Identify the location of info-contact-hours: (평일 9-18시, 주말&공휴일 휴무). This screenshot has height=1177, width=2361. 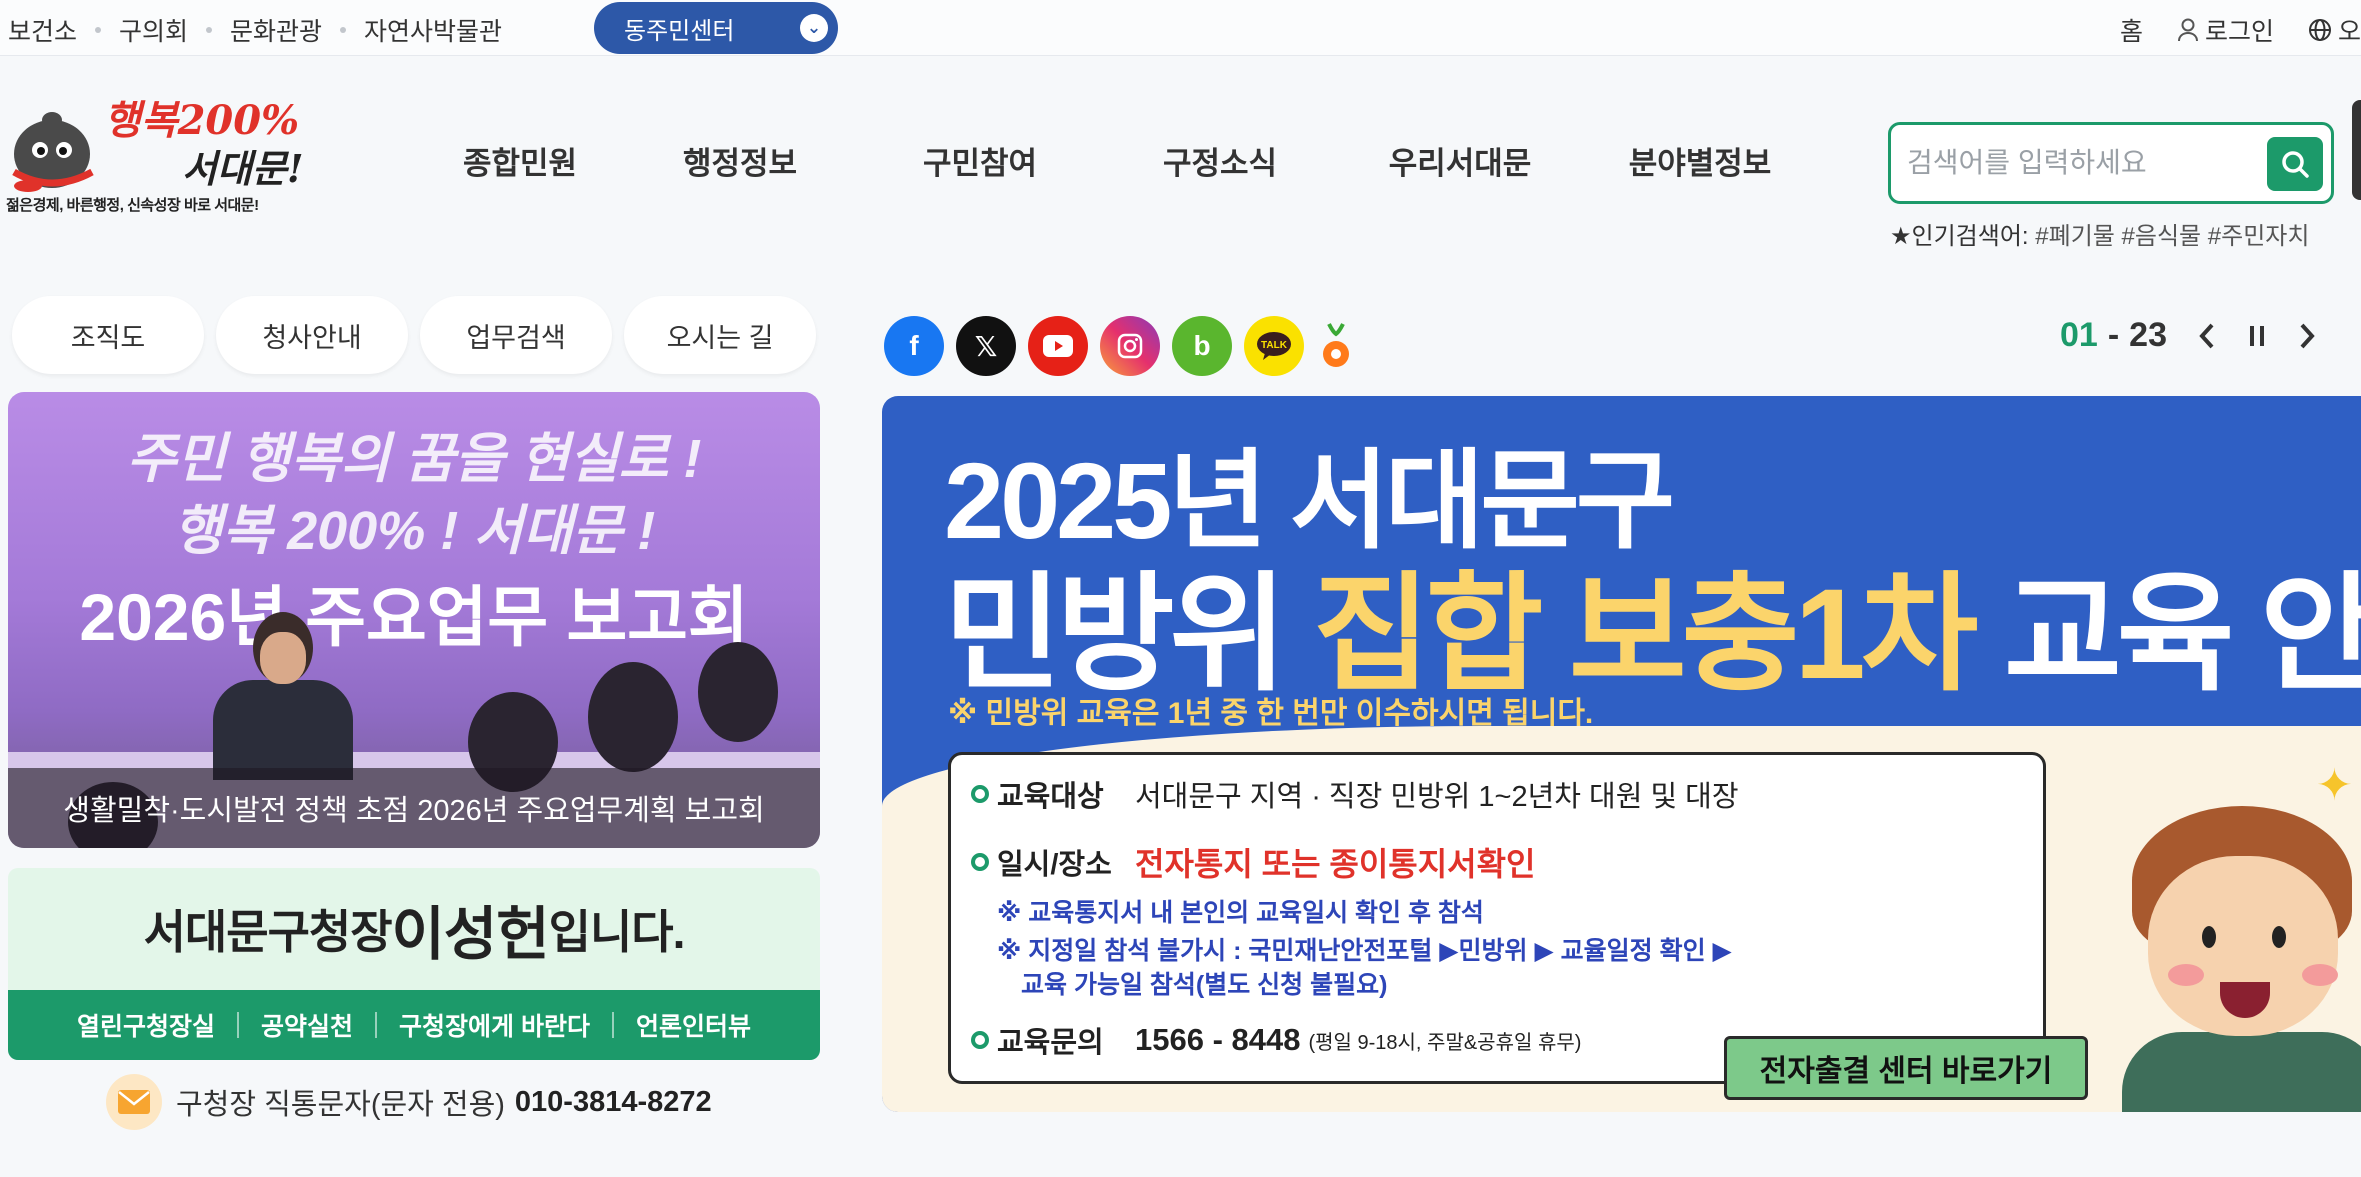
(1445, 1042).